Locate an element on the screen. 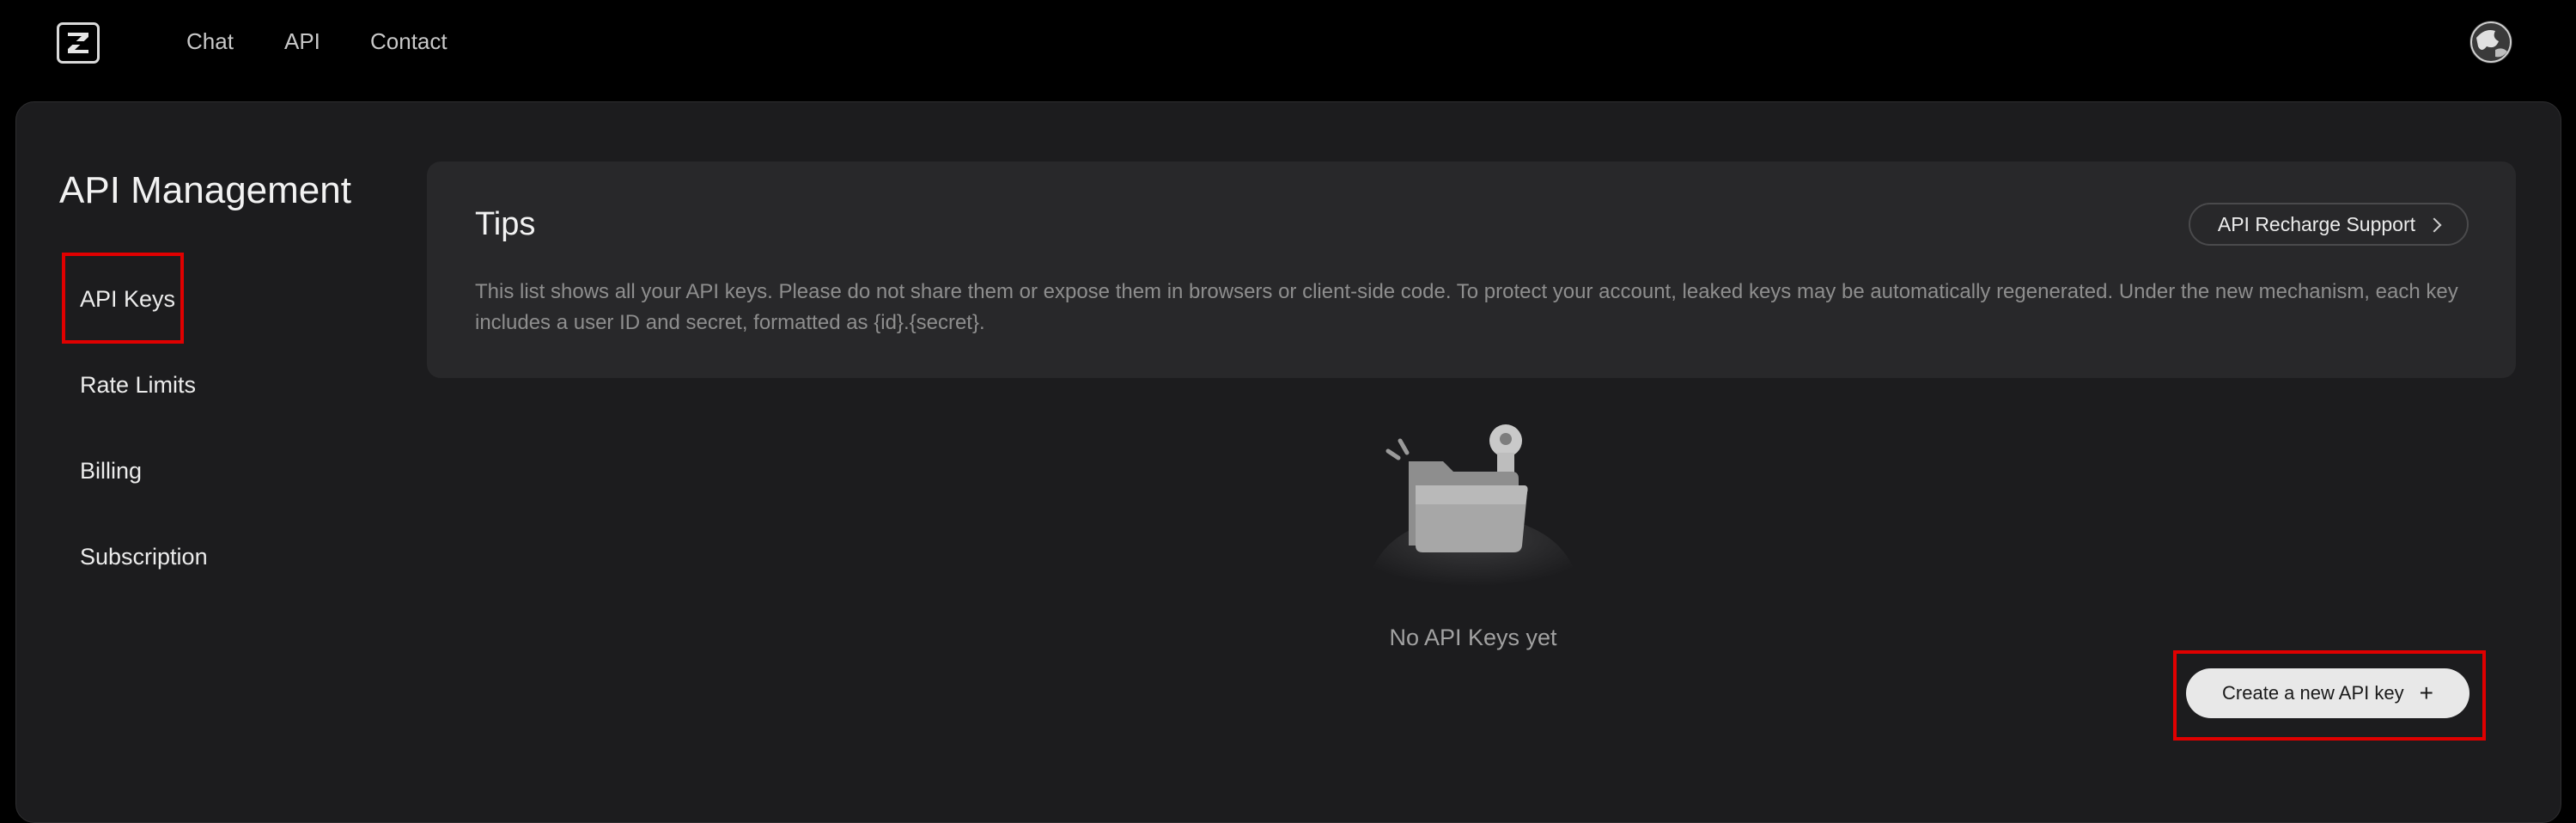 This screenshot has width=2576, height=823. page-title: API Management is located at coordinates (205, 190).